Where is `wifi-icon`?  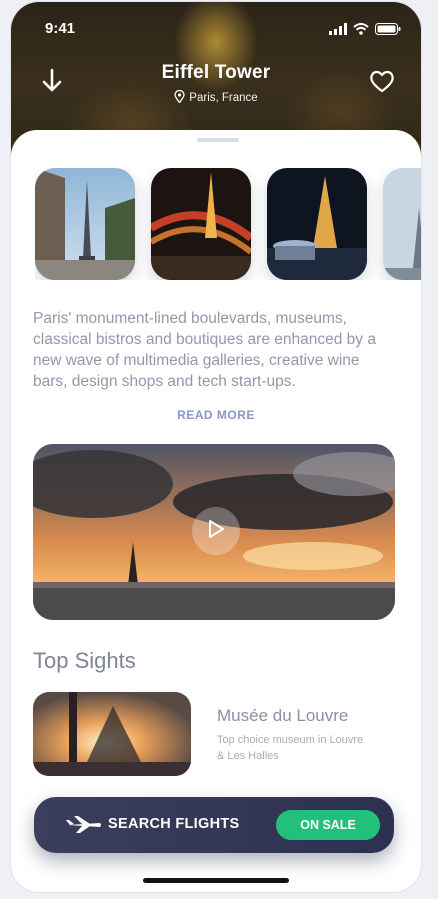
wifi-icon is located at coordinates (361, 31).